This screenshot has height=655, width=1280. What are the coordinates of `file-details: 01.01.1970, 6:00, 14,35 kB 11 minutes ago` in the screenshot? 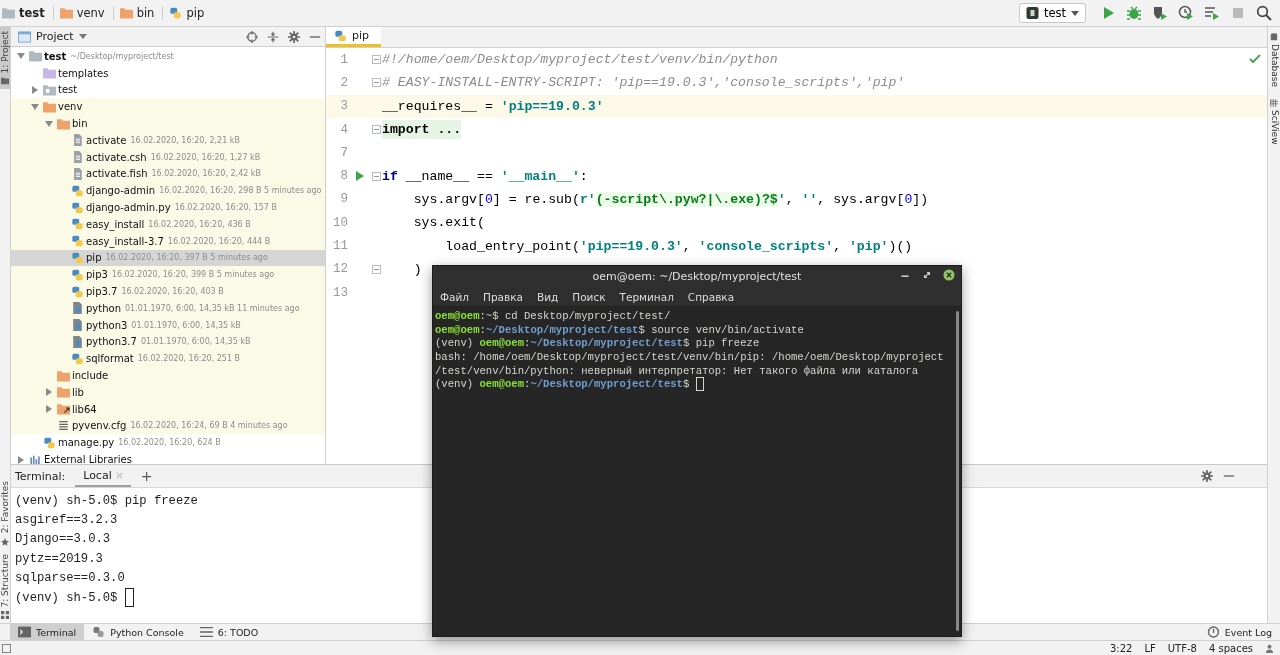 It's located at (212, 308).